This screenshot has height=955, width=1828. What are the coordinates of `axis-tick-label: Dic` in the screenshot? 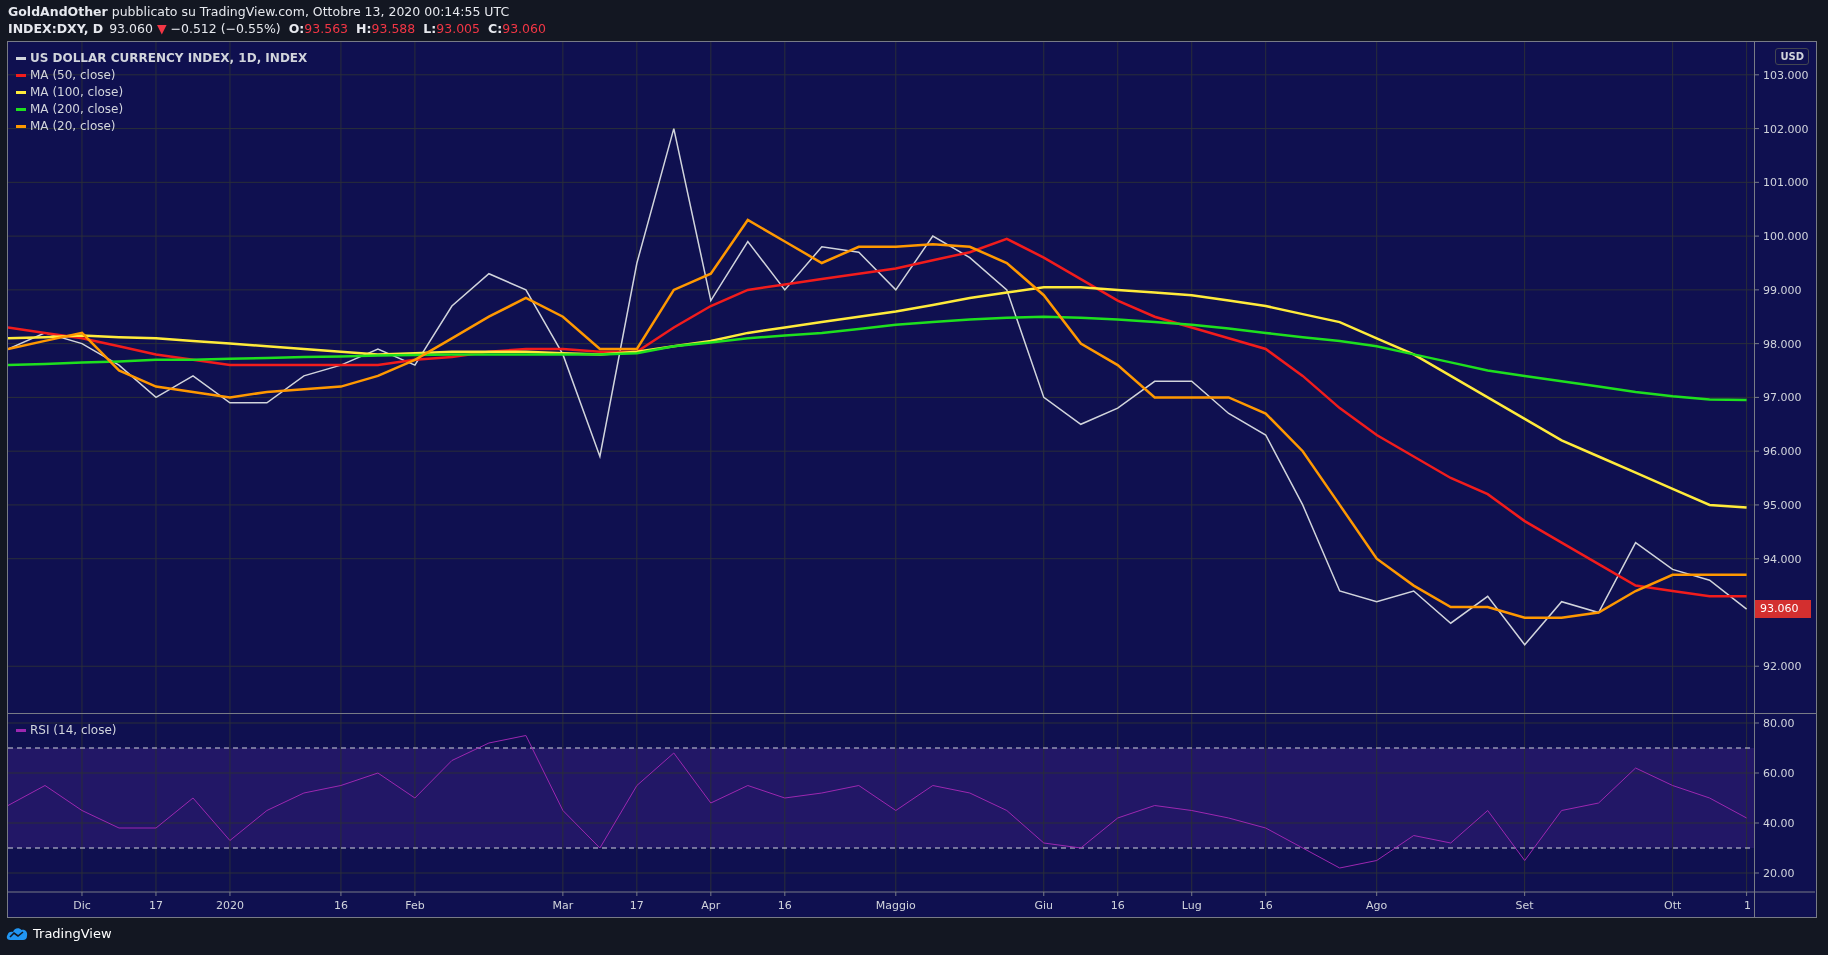 It's located at (82, 905).